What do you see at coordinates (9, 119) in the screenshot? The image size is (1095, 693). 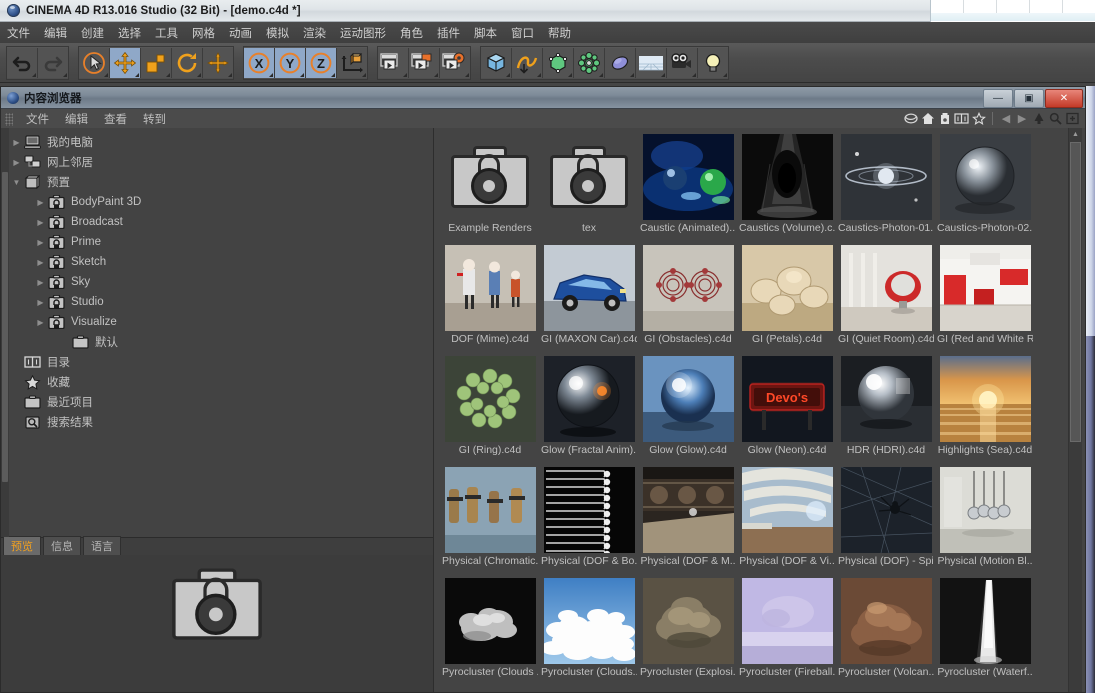 I see `menu-grip-handle` at bounding box center [9, 119].